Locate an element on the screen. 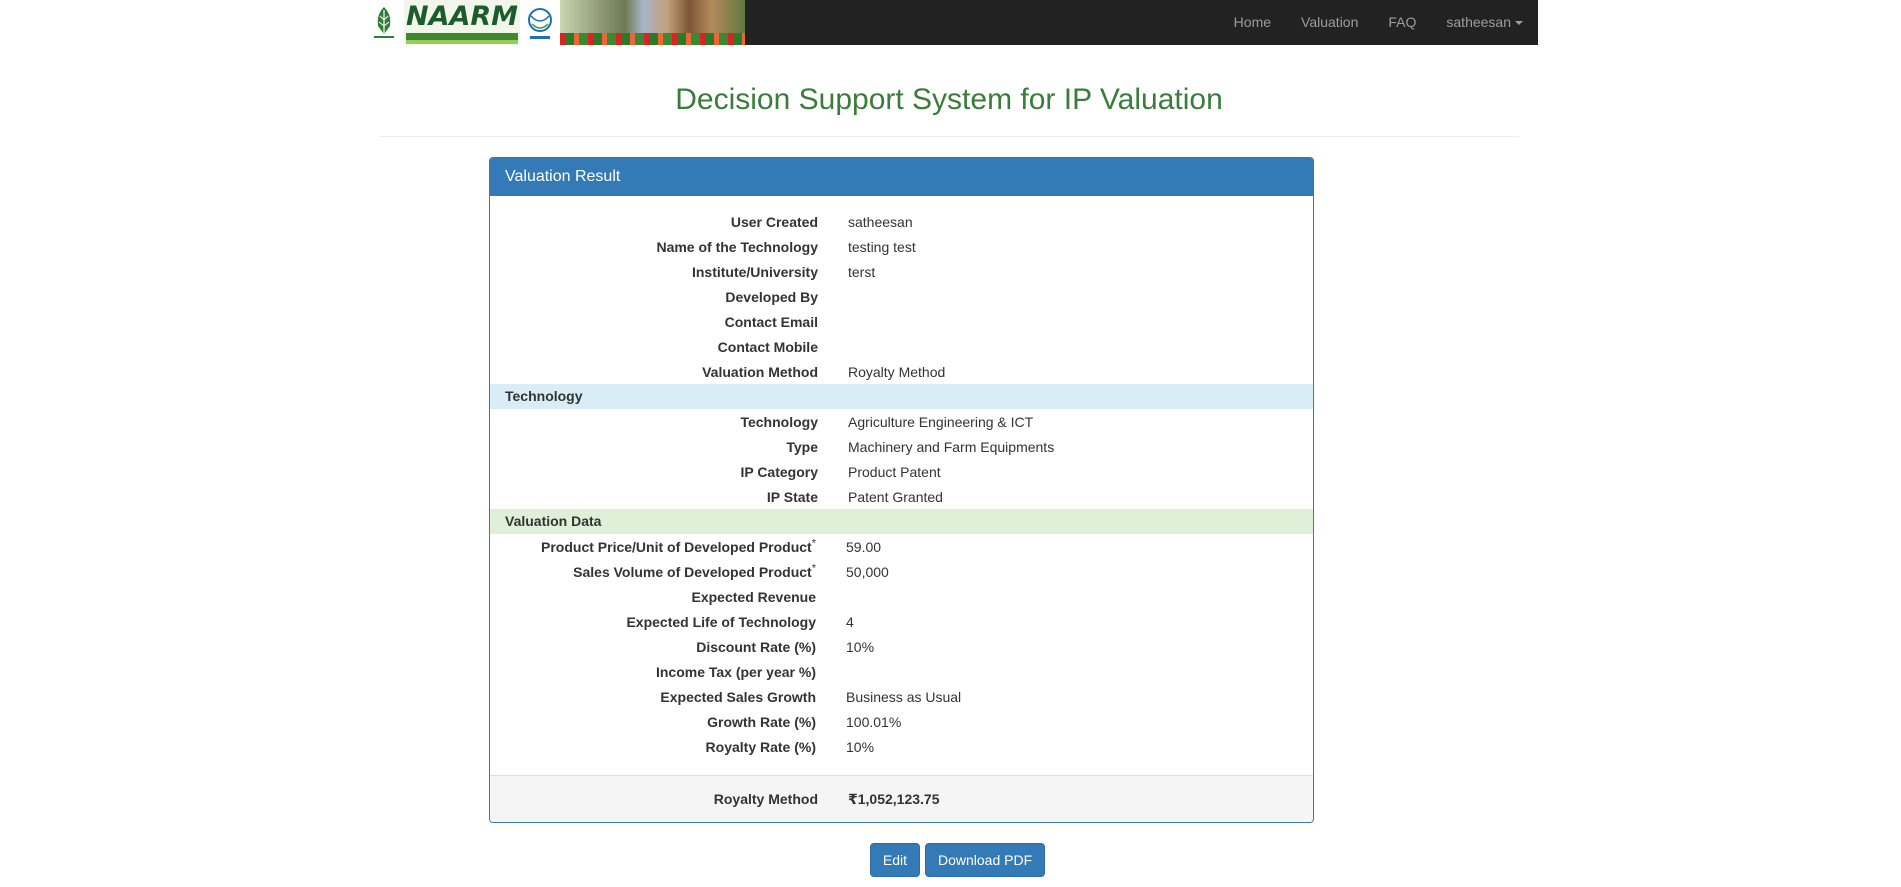 Image resolution: width=1901 pixels, height=887 pixels. field-label: Expected Sales Growth is located at coordinates (738, 696).